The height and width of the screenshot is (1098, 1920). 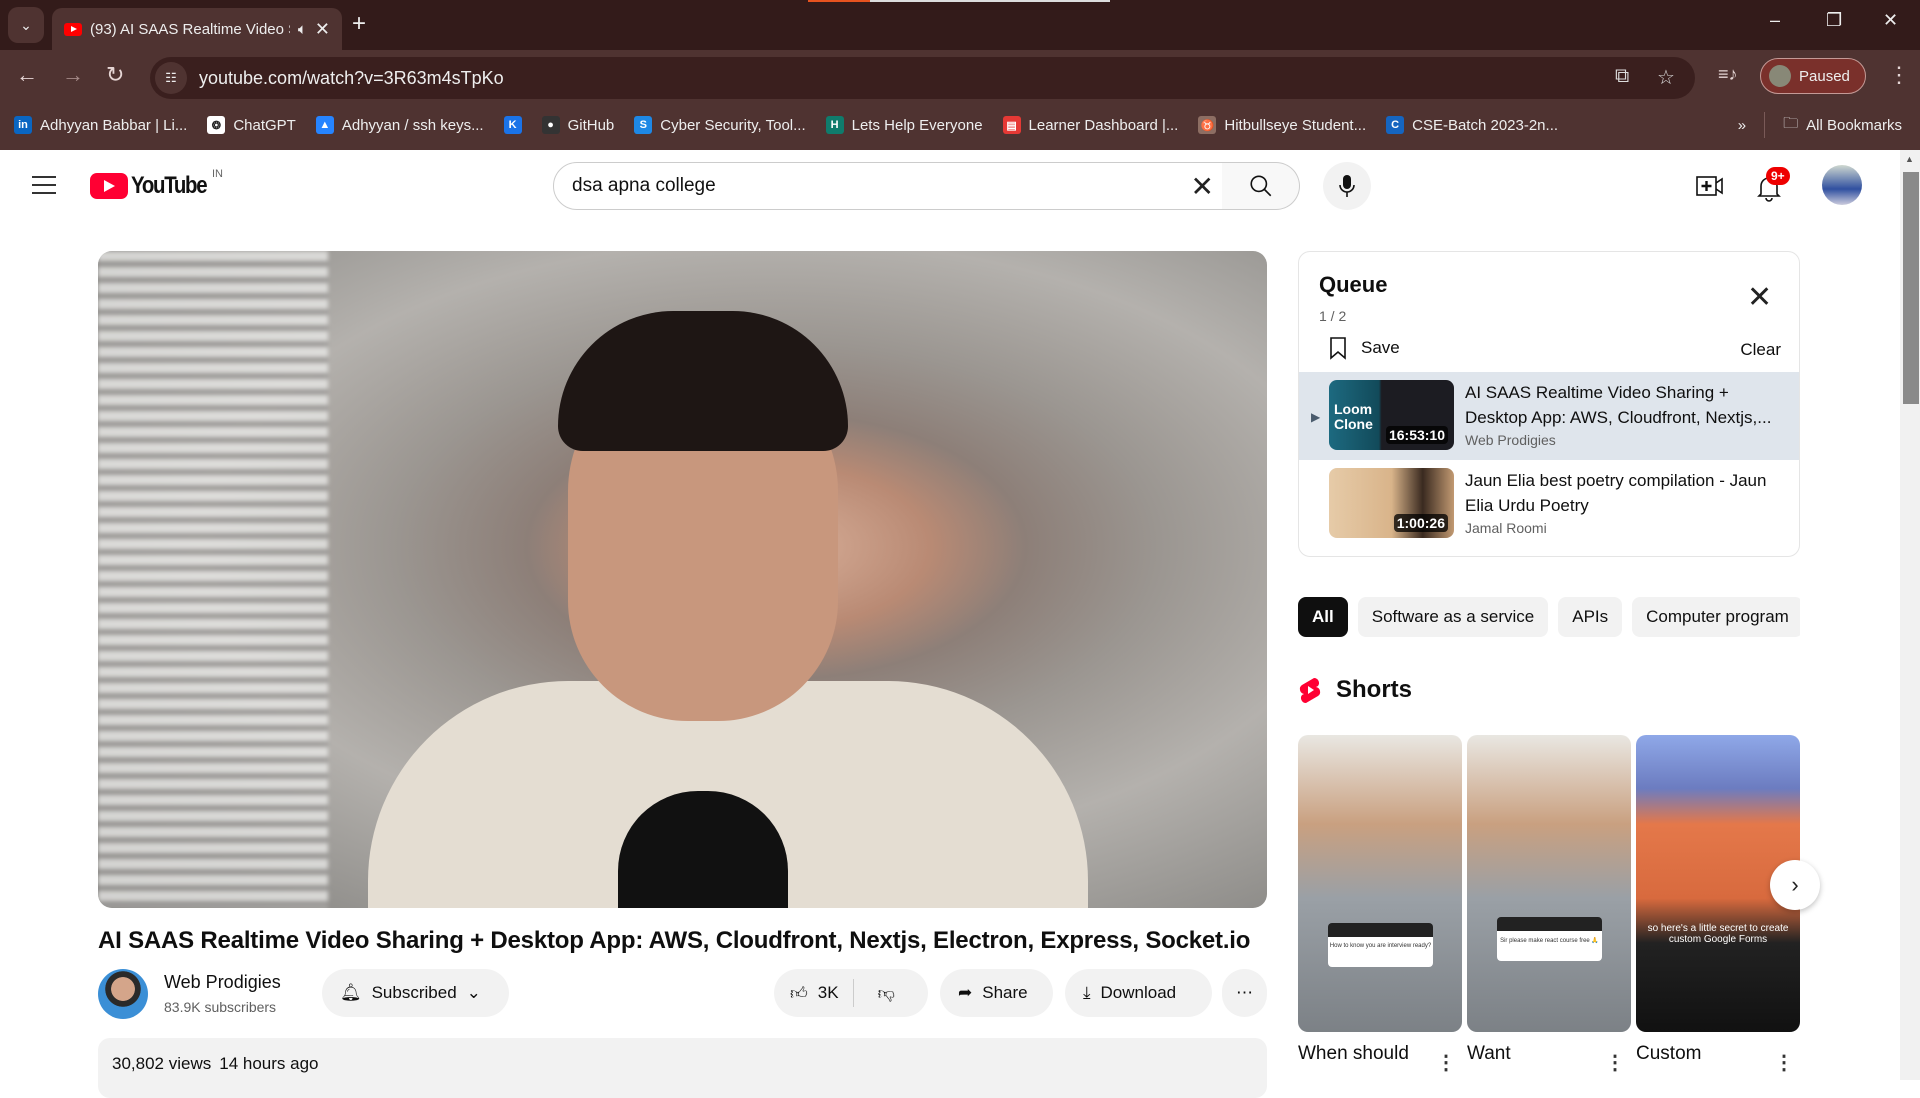 I want to click on browser-menu-icon: ⋮, so click(x=1899, y=75).